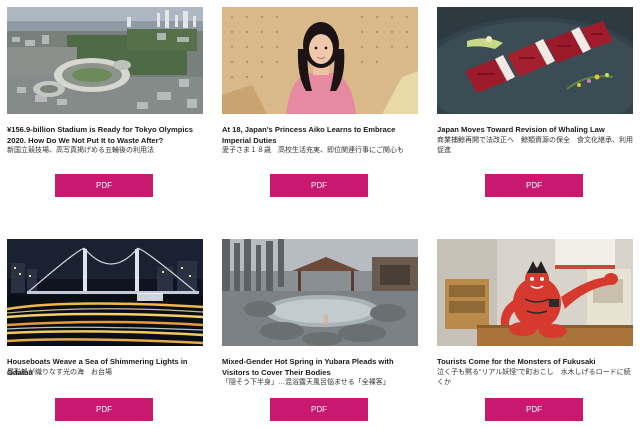 Image resolution: width=640 pixels, height=428 pixels. I want to click on whale-dish-thumbnail, so click(535, 60).